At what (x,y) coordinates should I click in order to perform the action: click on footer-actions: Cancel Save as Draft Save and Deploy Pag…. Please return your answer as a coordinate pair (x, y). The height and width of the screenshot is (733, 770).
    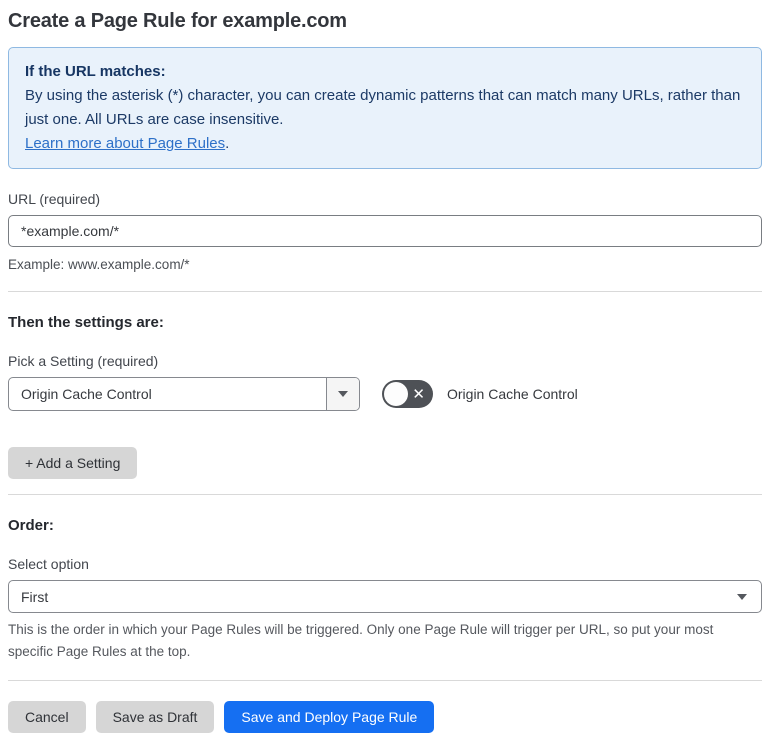
    Looking at the image, I should click on (385, 717).